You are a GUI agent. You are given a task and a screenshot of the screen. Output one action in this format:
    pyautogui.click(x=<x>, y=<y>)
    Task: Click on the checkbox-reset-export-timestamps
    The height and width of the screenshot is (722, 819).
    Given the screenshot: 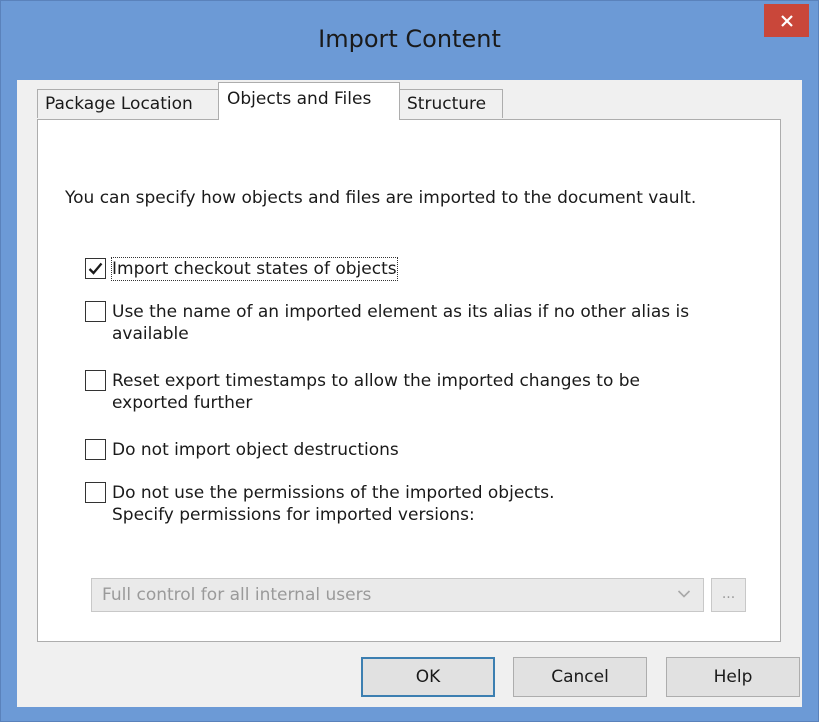 What is the action you would take?
    pyautogui.click(x=95, y=380)
    